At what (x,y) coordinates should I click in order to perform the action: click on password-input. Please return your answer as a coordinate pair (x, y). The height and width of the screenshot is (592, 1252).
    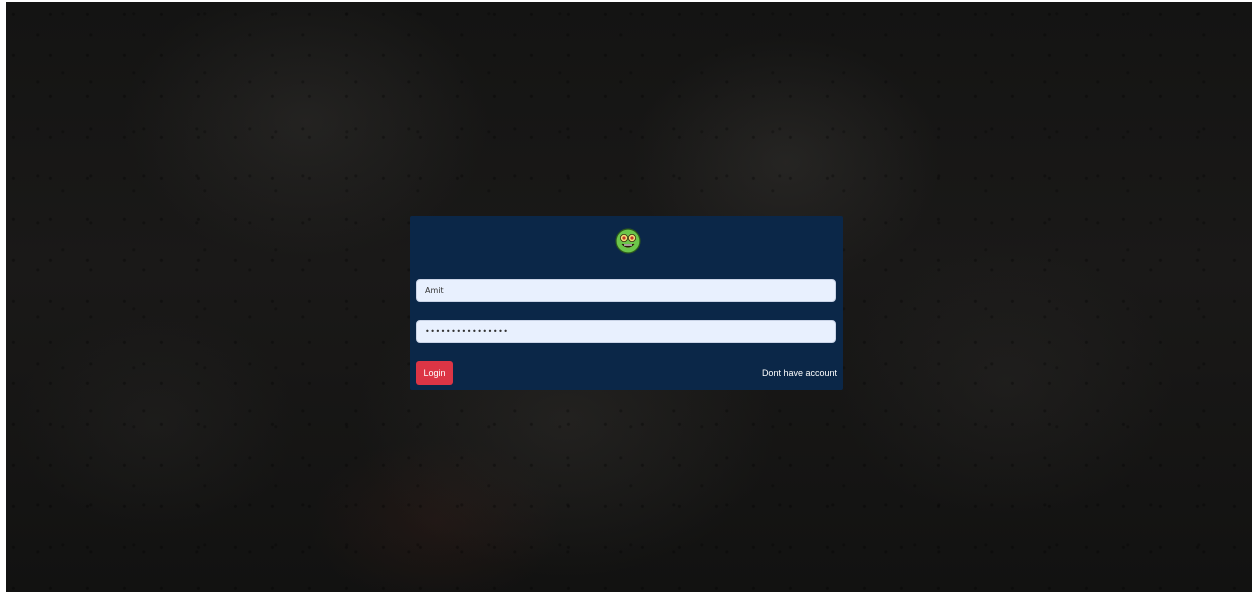
    Looking at the image, I should click on (626, 331).